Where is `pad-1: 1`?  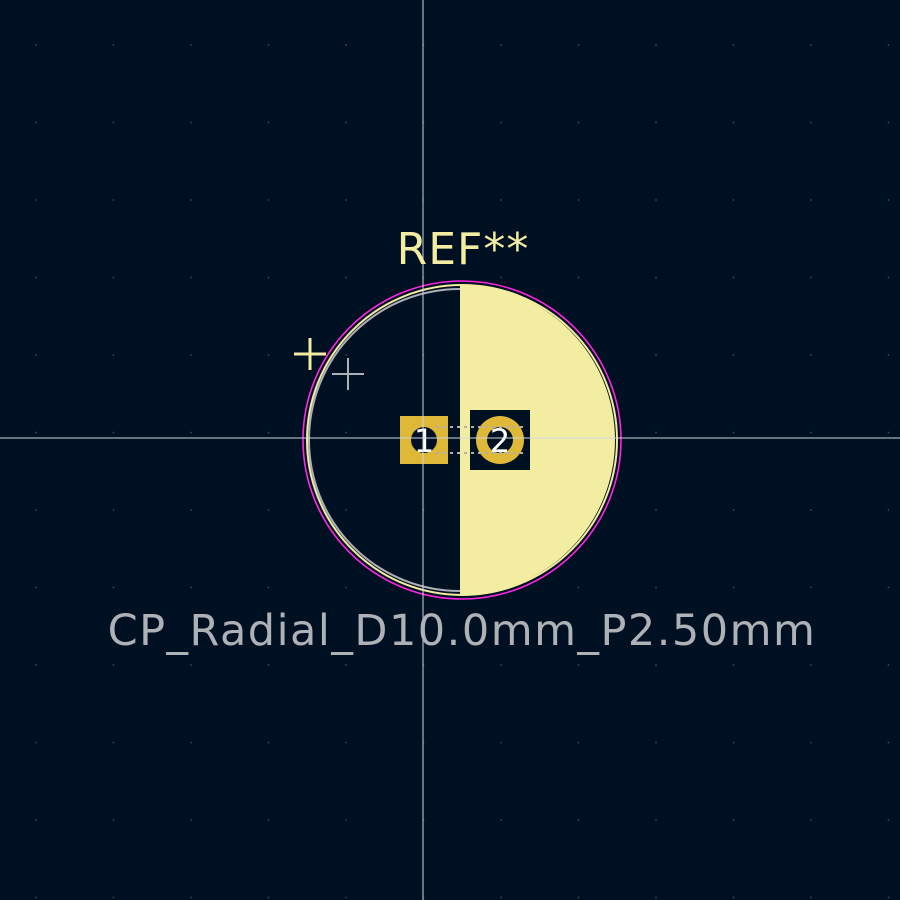 pad-1: 1 is located at coordinates (424, 440).